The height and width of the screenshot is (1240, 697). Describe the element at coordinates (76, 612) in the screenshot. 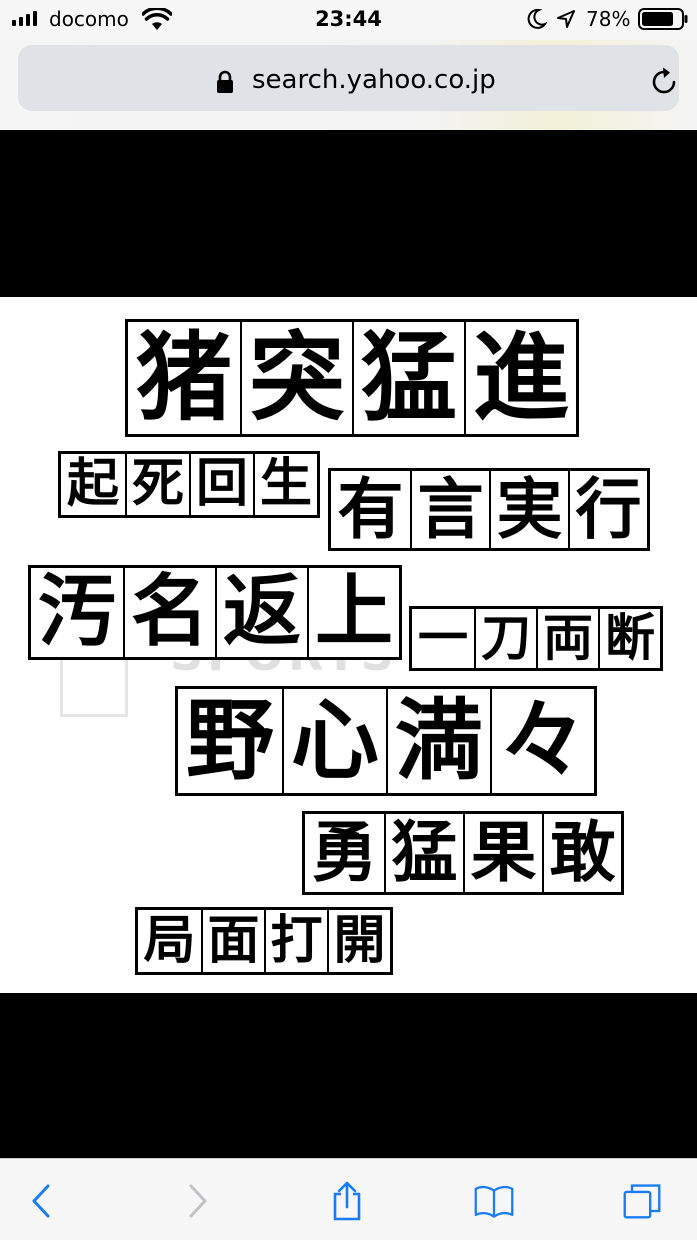

I see `phrase-char: 汚` at that location.